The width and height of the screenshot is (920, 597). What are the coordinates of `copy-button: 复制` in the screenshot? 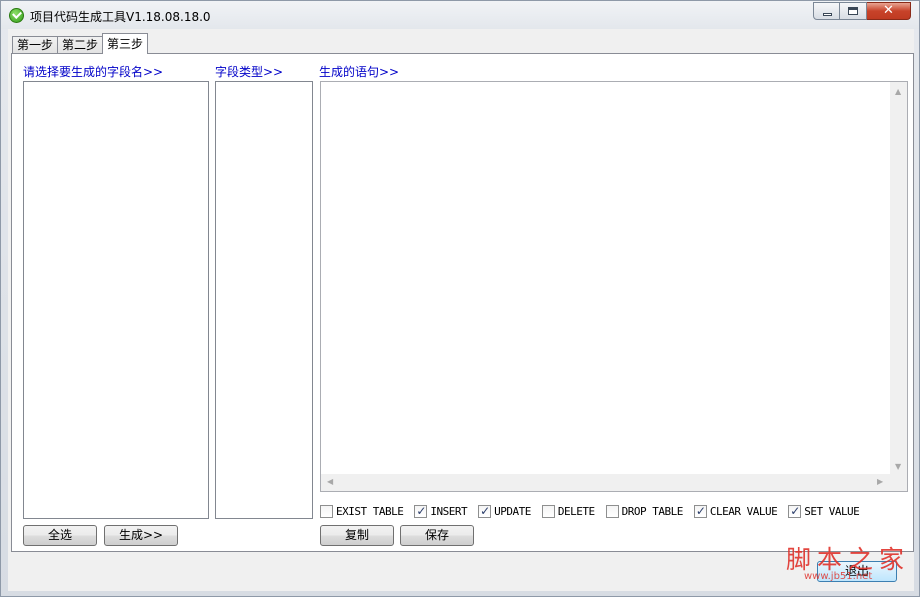 It's located at (357, 535).